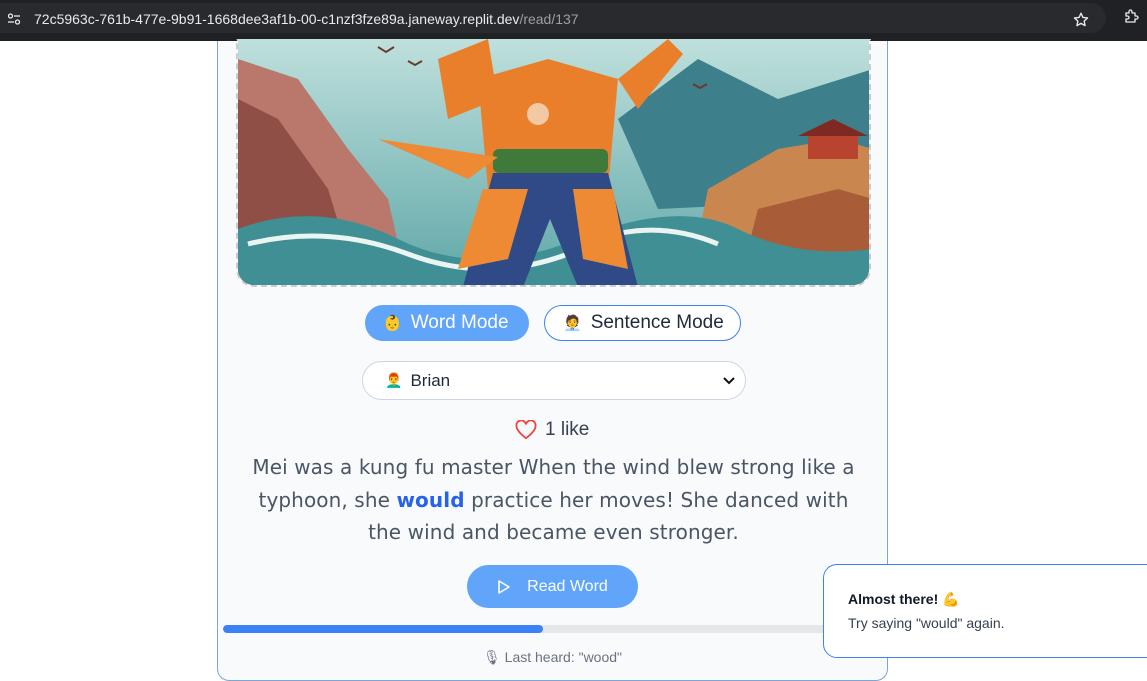 Image resolution: width=1147 pixels, height=681 pixels. I want to click on toast-message: Try saying "would" again., so click(926, 623).